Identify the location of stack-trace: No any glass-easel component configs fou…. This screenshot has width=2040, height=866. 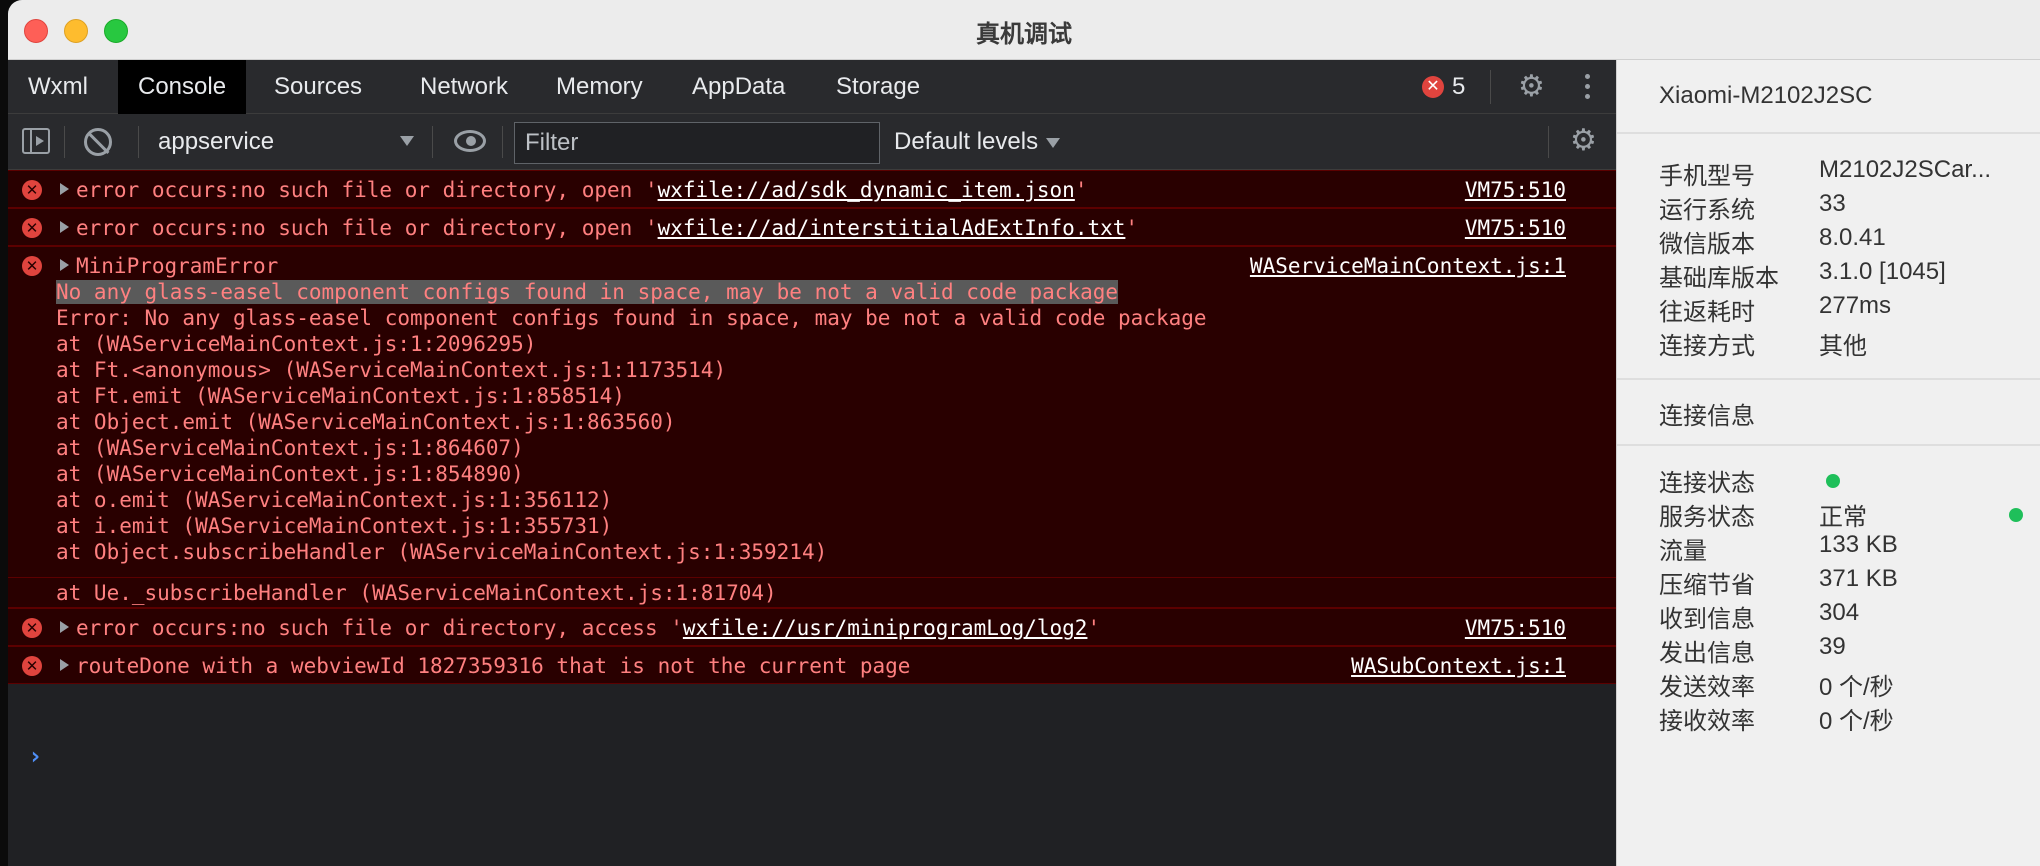
(587, 292).